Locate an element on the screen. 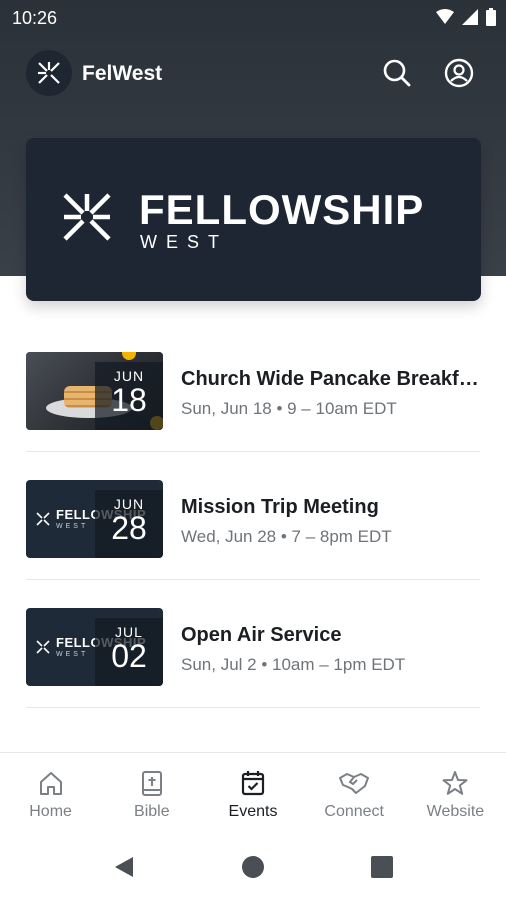 The image size is (506, 900). event-title: Church Wide Pancake Breakfast is located at coordinates (333, 379).